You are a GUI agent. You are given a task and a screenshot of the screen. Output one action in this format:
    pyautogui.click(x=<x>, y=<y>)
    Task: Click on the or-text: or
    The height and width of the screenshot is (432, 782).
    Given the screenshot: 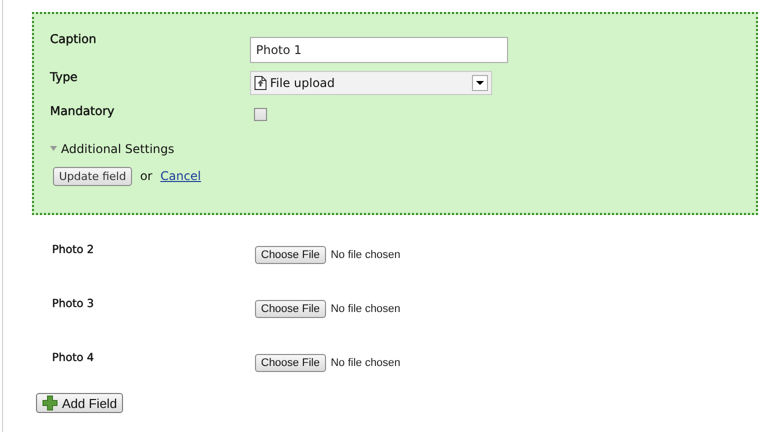 What is the action you would take?
    pyautogui.click(x=146, y=176)
    